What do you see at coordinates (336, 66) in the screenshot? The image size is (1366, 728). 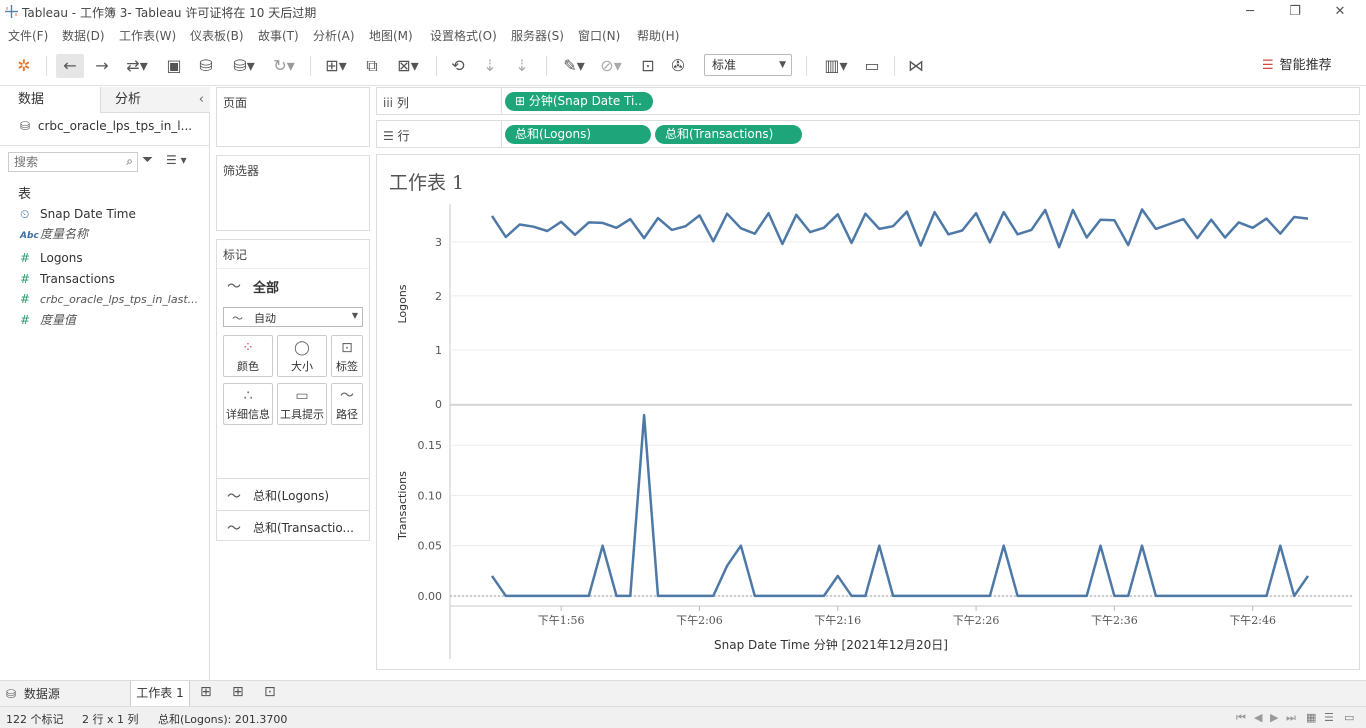 I see `new-sheet-icon: ⊞▾` at bounding box center [336, 66].